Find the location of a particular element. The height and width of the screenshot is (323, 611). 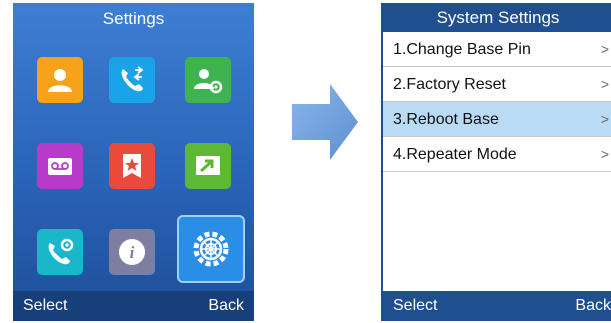

info-icon: i is located at coordinates (132, 252).